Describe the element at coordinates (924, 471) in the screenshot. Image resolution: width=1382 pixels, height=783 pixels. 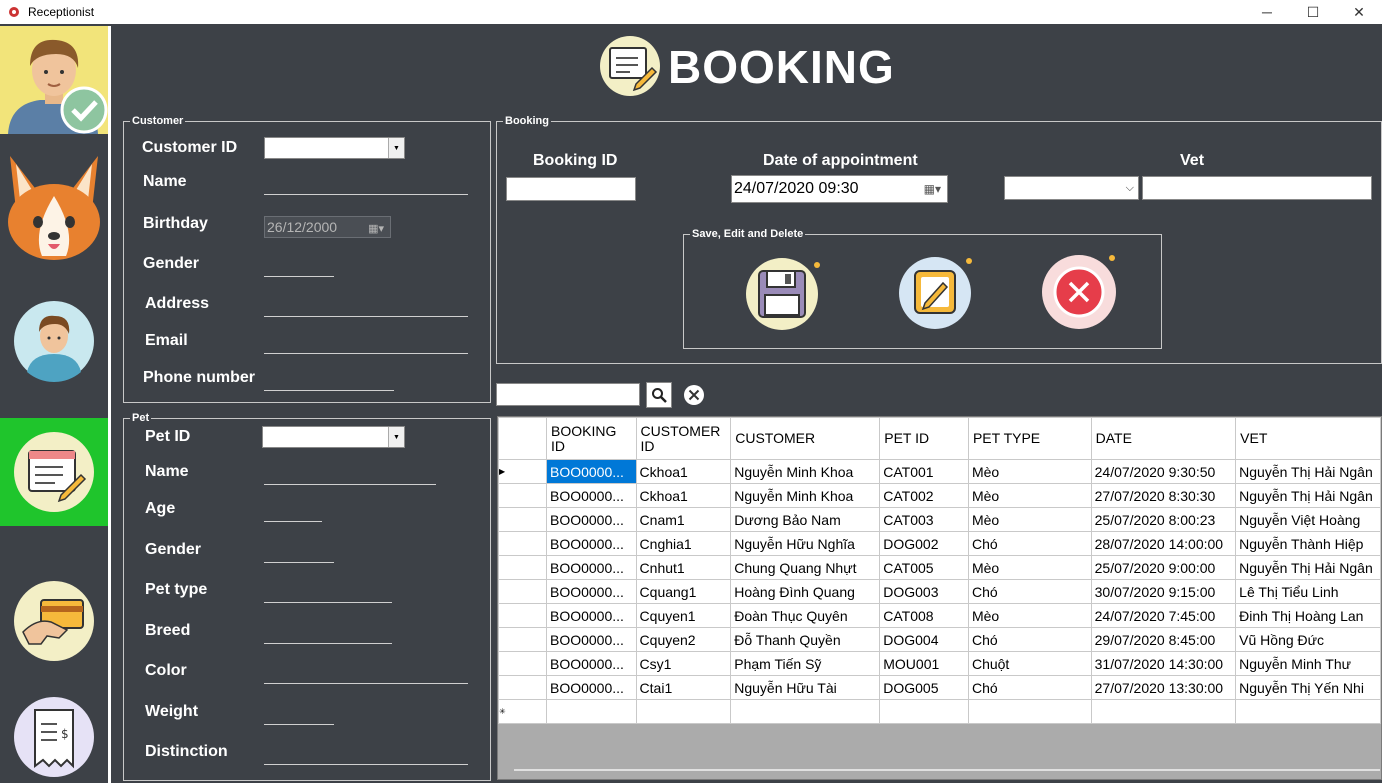
I see `table-cell: CAT001` at that location.